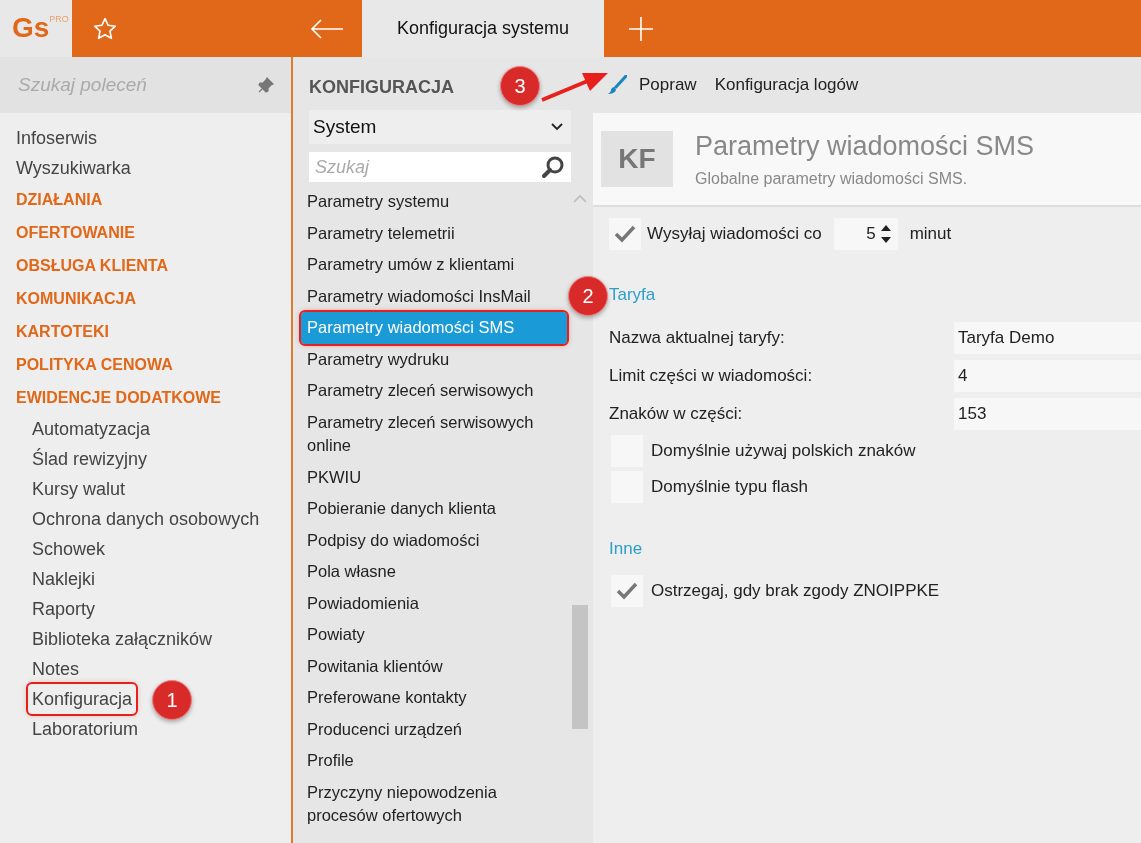  Describe the element at coordinates (146, 519) in the screenshot. I see `sidebar-item: Ochrona danych osobowych` at that location.